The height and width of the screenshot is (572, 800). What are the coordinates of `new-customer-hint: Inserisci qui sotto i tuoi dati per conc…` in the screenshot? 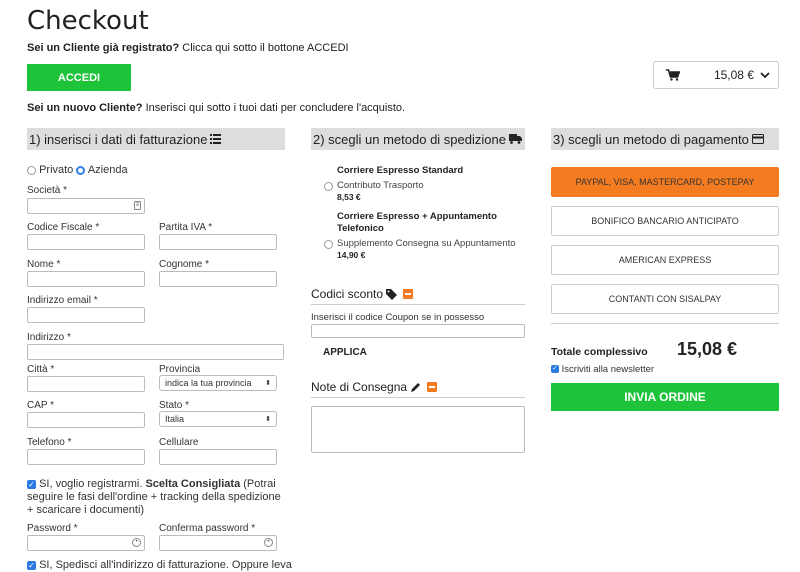 It's located at (275, 108).